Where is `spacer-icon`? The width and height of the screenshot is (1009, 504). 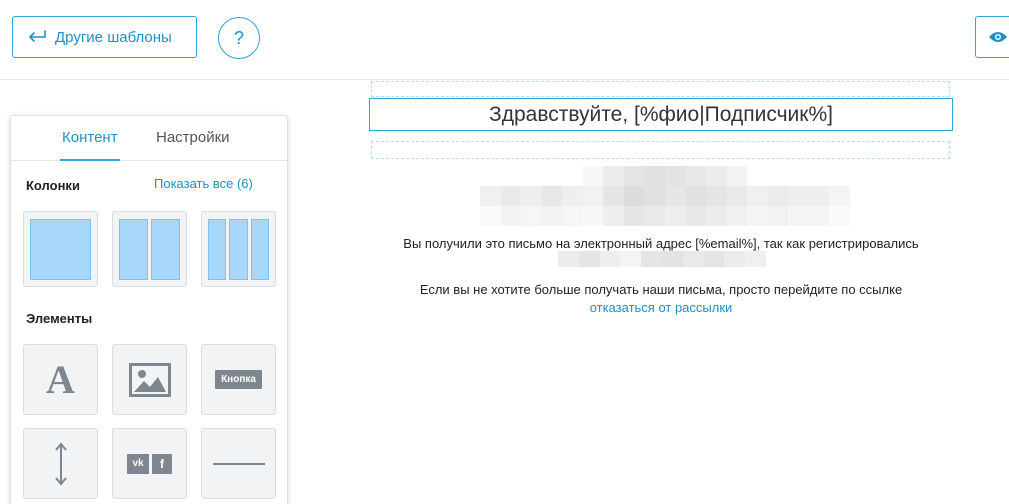
spacer-icon is located at coordinates (60, 463).